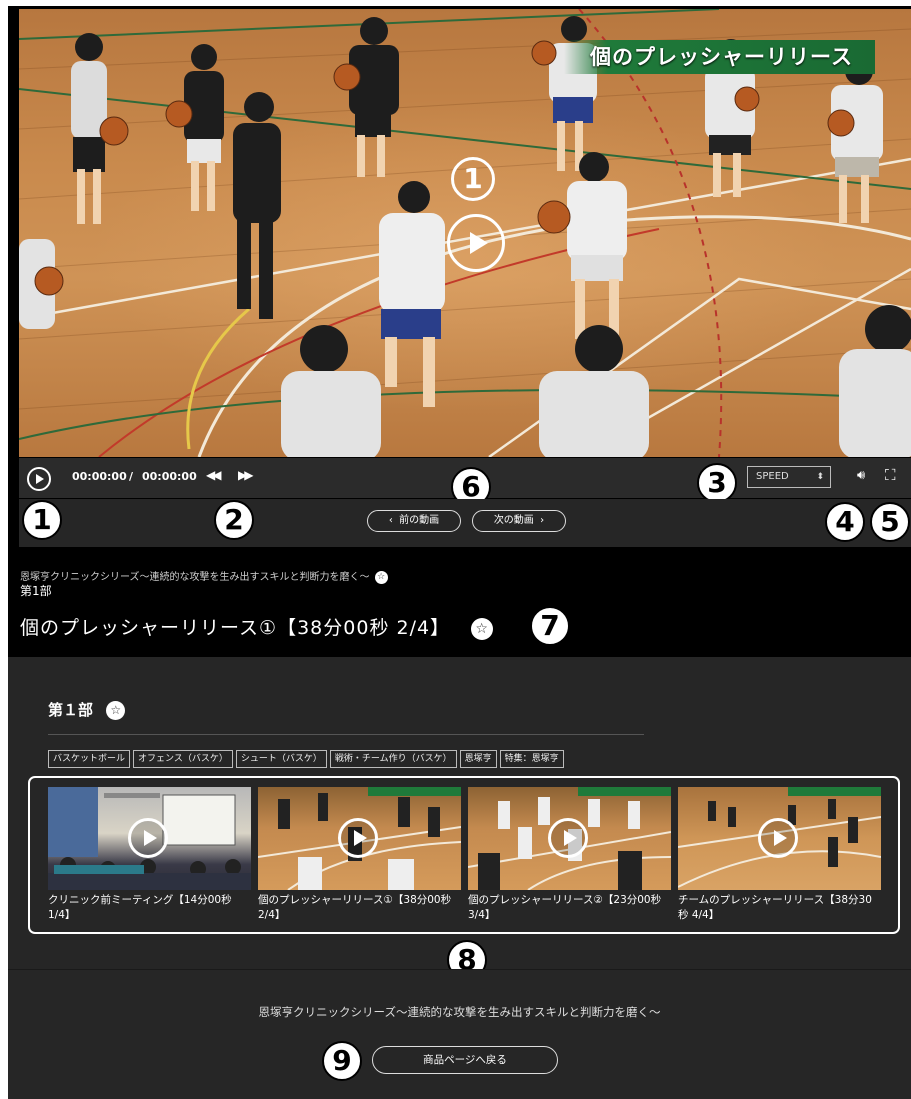  What do you see at coordinates (719, 57) in the screenshot?
I see `video-title-banner: 個のプレッシャーリリース` at bounding box center [719, 57].